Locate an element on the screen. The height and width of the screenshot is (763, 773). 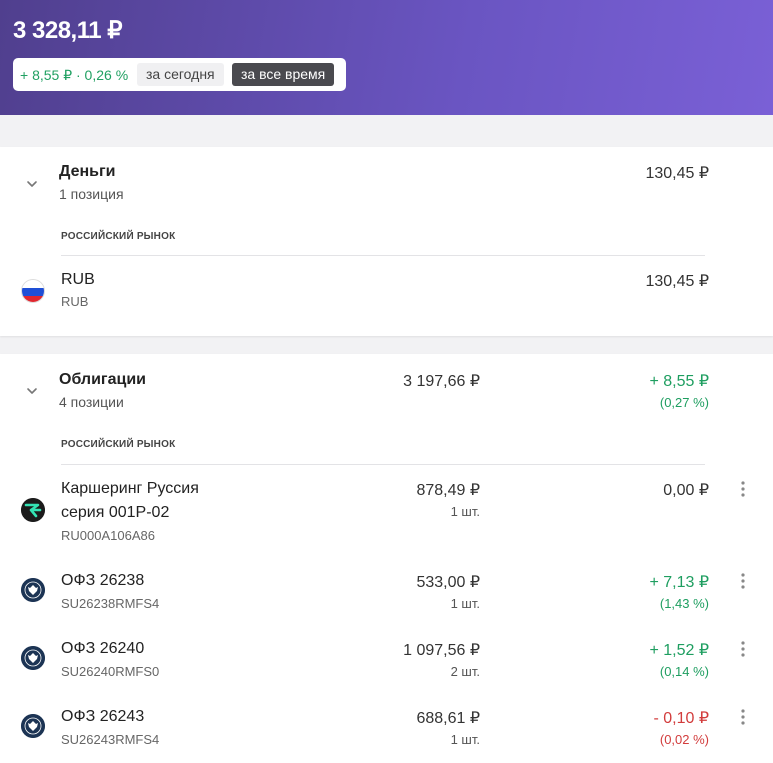
asset-change: + 7,13 ₽ is located at coordinates (679, 582).